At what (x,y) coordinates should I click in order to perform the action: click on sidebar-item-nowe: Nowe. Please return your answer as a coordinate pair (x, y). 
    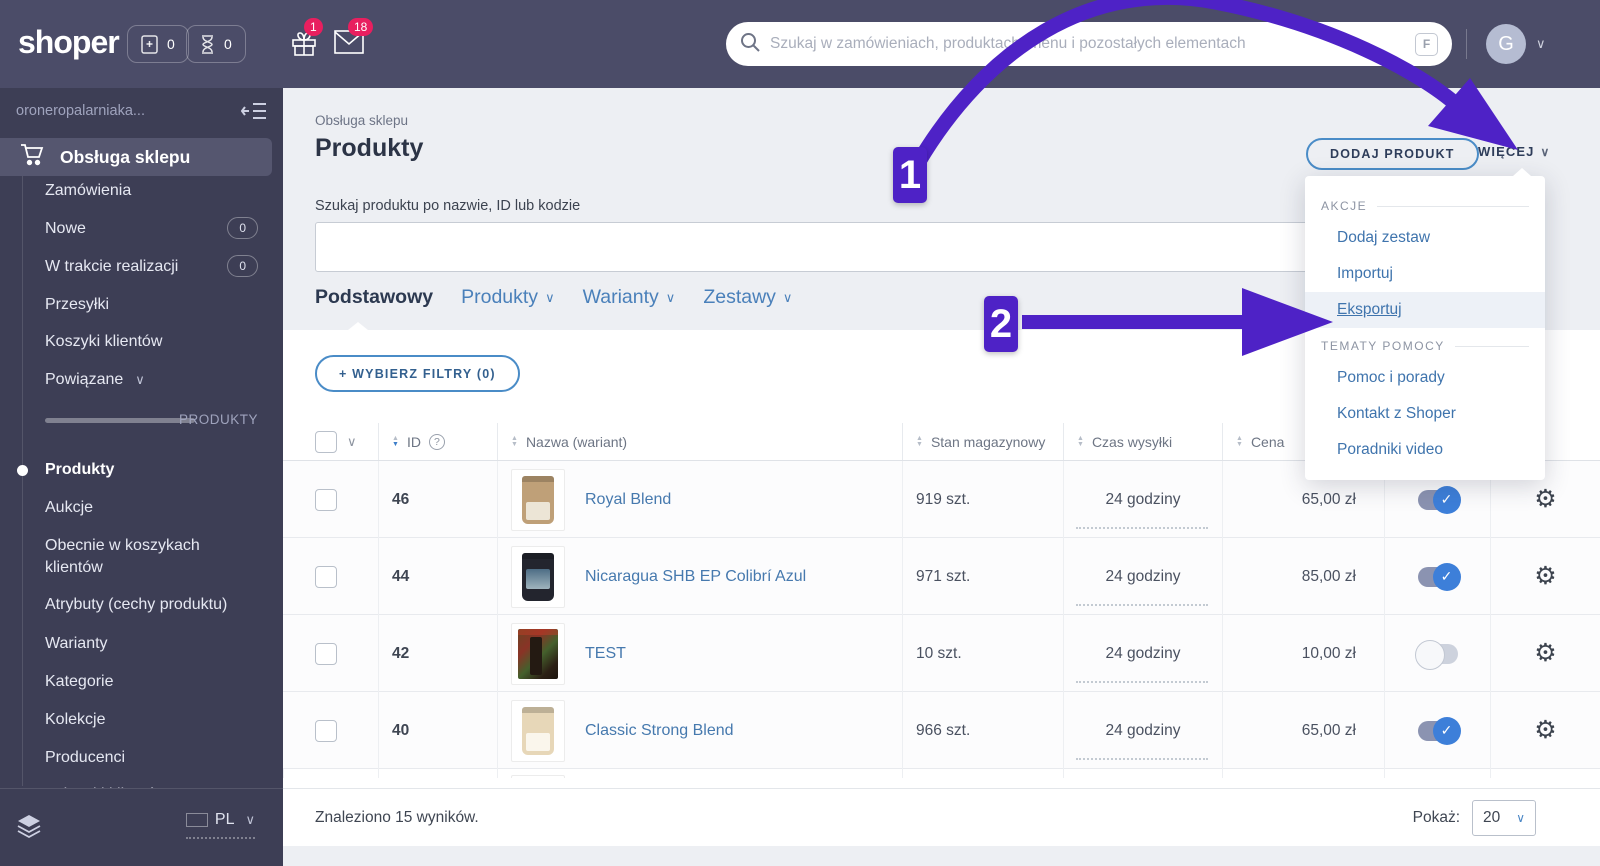
    Looking at the image, I should click on (65, 229).